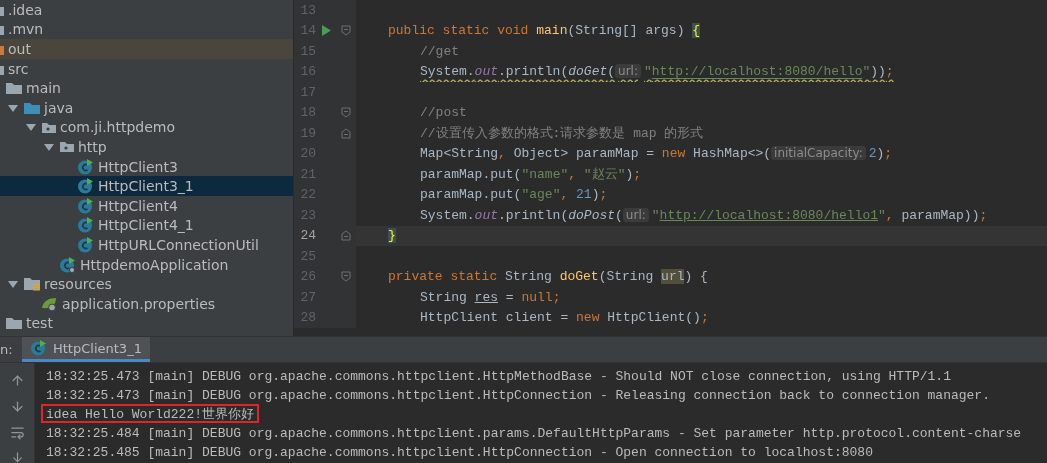  Describe the element at coordinates (703, 215) in the screenshot. I see `code-line: System.out.println(doPost( url: "http://localhost:8080/hello1", paramMap));` at that location.